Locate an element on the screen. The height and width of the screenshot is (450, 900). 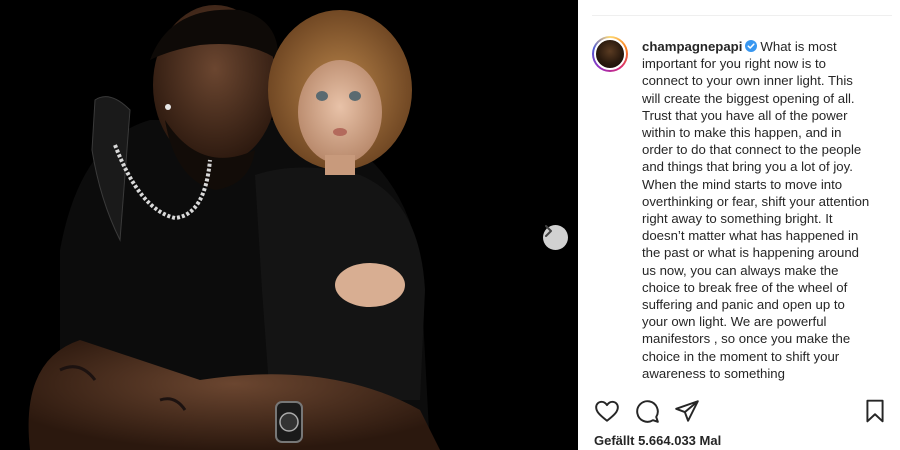
avatar-image is located at coordinates (610, 54).